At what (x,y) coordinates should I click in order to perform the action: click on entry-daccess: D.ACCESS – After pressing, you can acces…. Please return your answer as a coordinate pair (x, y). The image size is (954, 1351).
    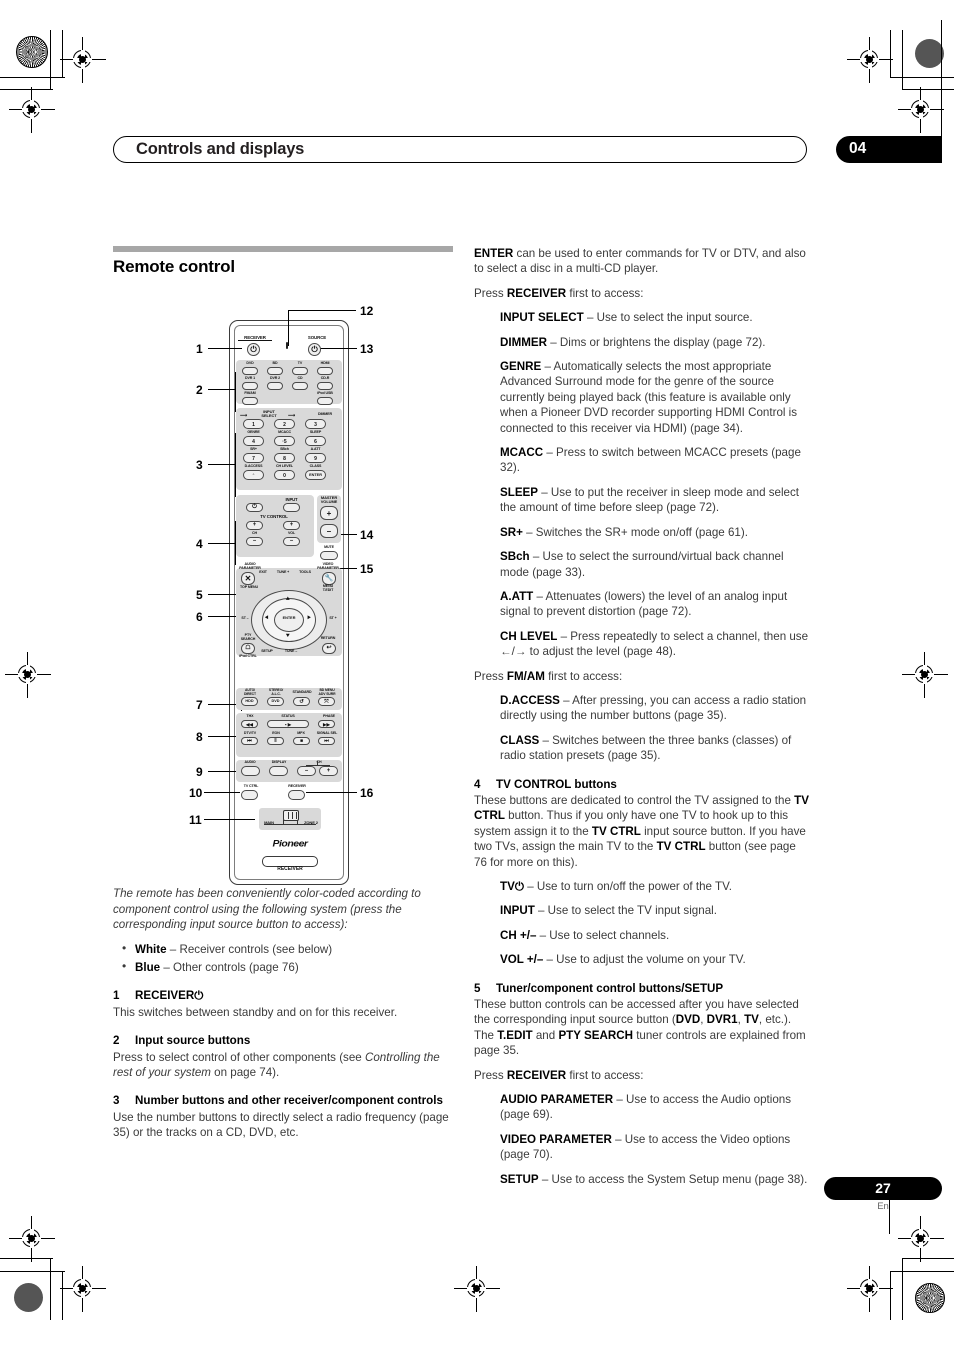
    Looking at the image, I should click on (654, 708).